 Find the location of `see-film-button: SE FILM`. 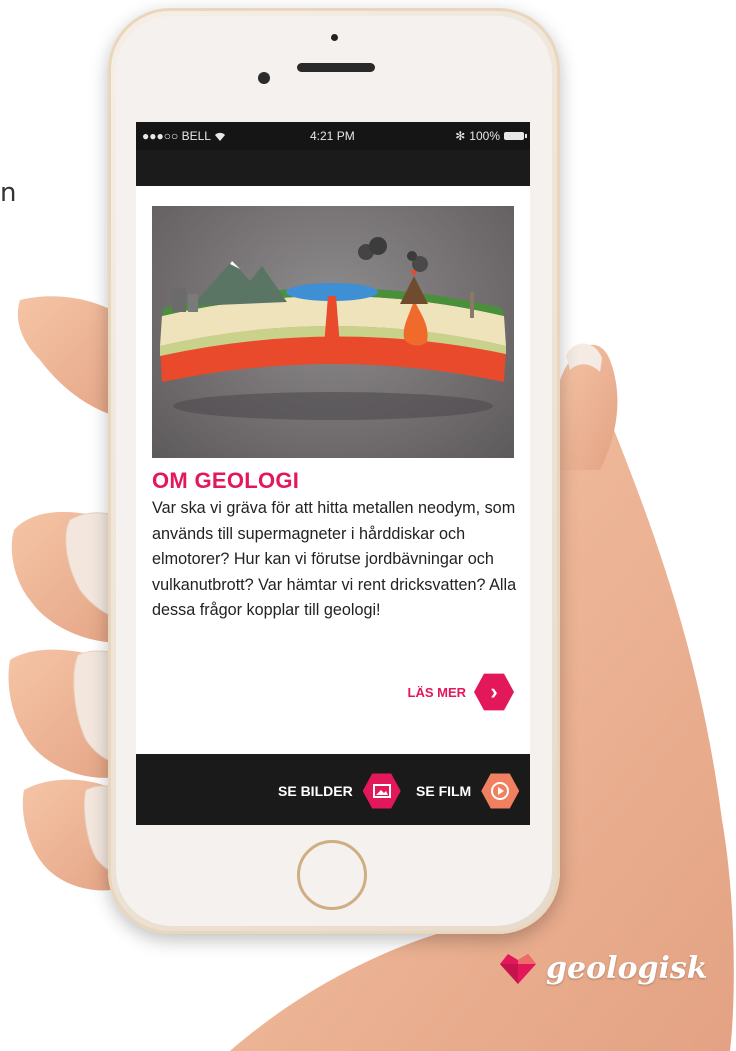

see-film-button: SE FILM is located at coordinates (468, 791).